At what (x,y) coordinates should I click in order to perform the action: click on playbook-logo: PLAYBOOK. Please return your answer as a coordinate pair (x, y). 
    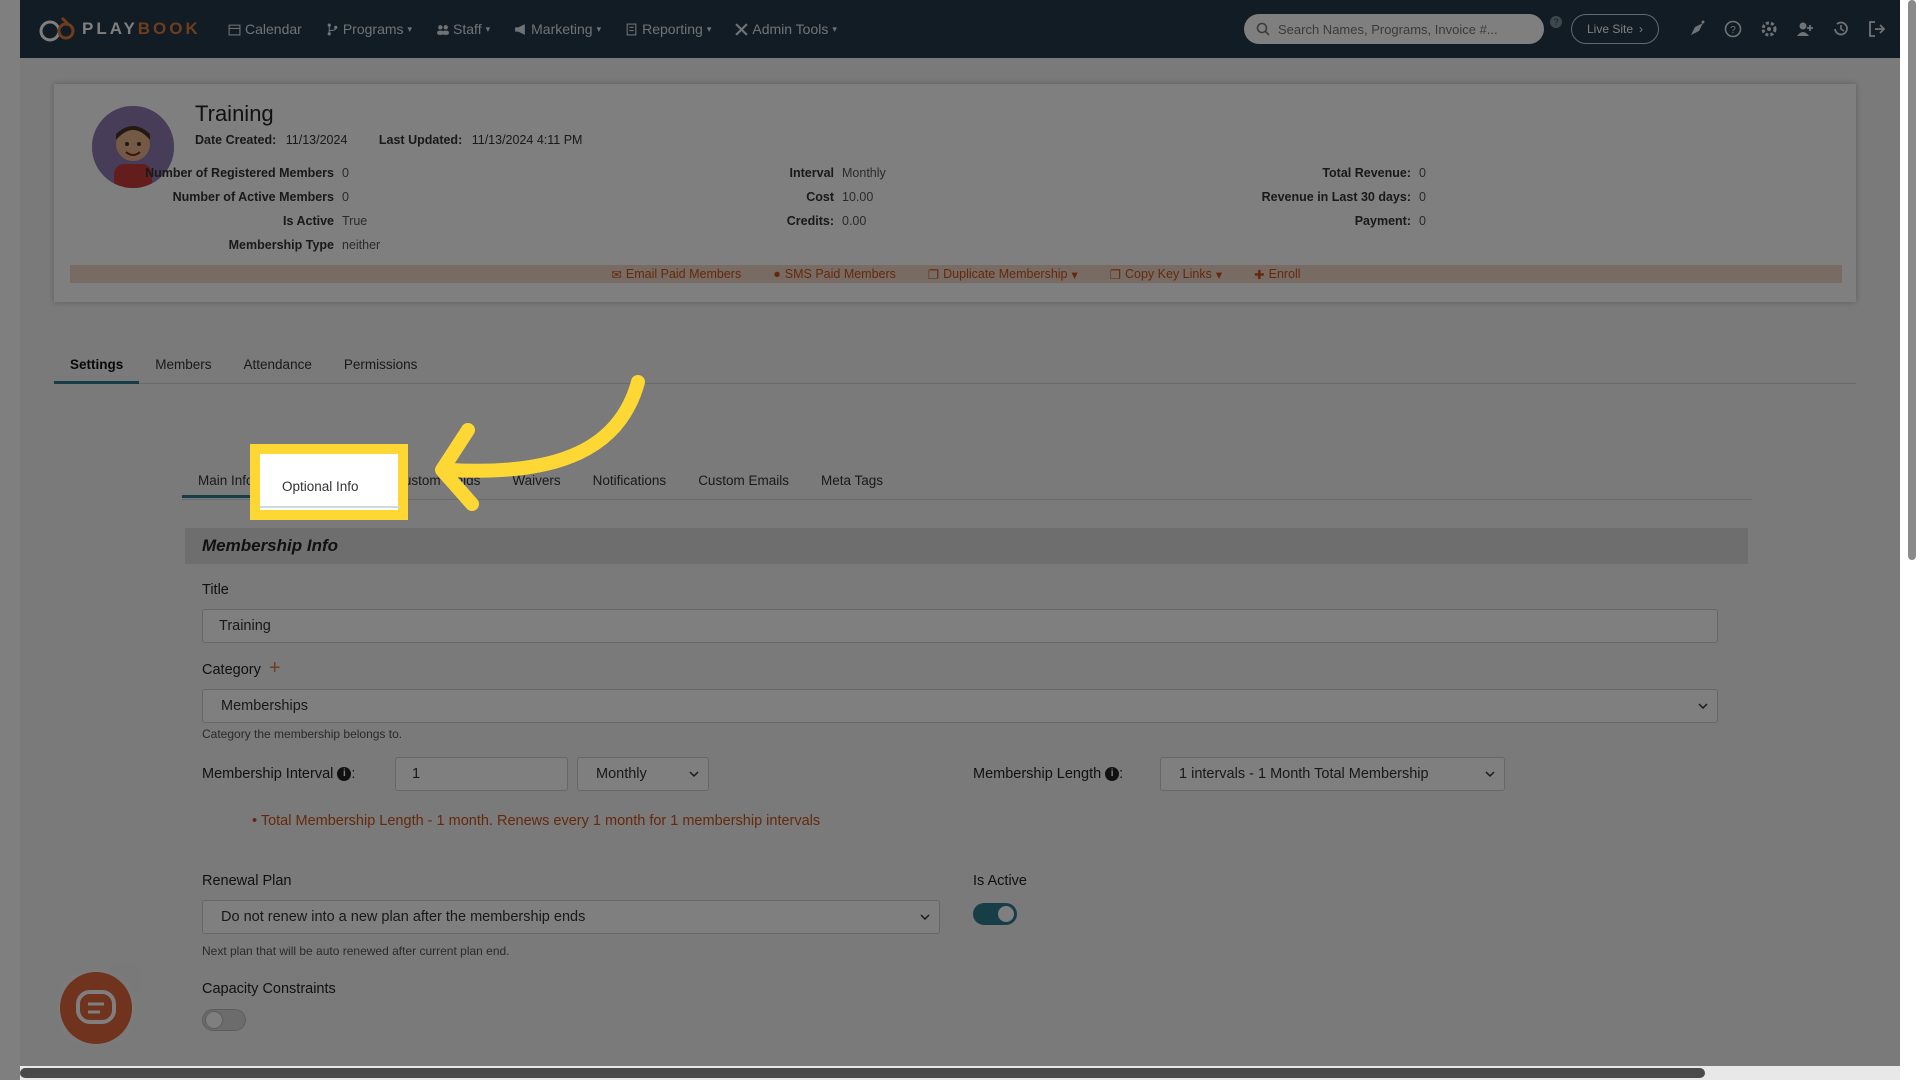
    Looking at the image, I should click on (127, 29).